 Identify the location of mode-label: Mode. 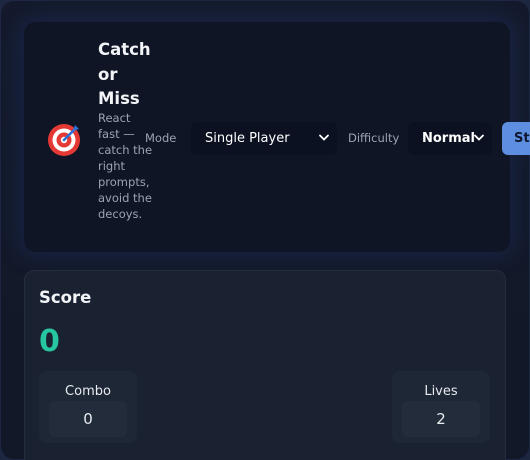
(161, 138).